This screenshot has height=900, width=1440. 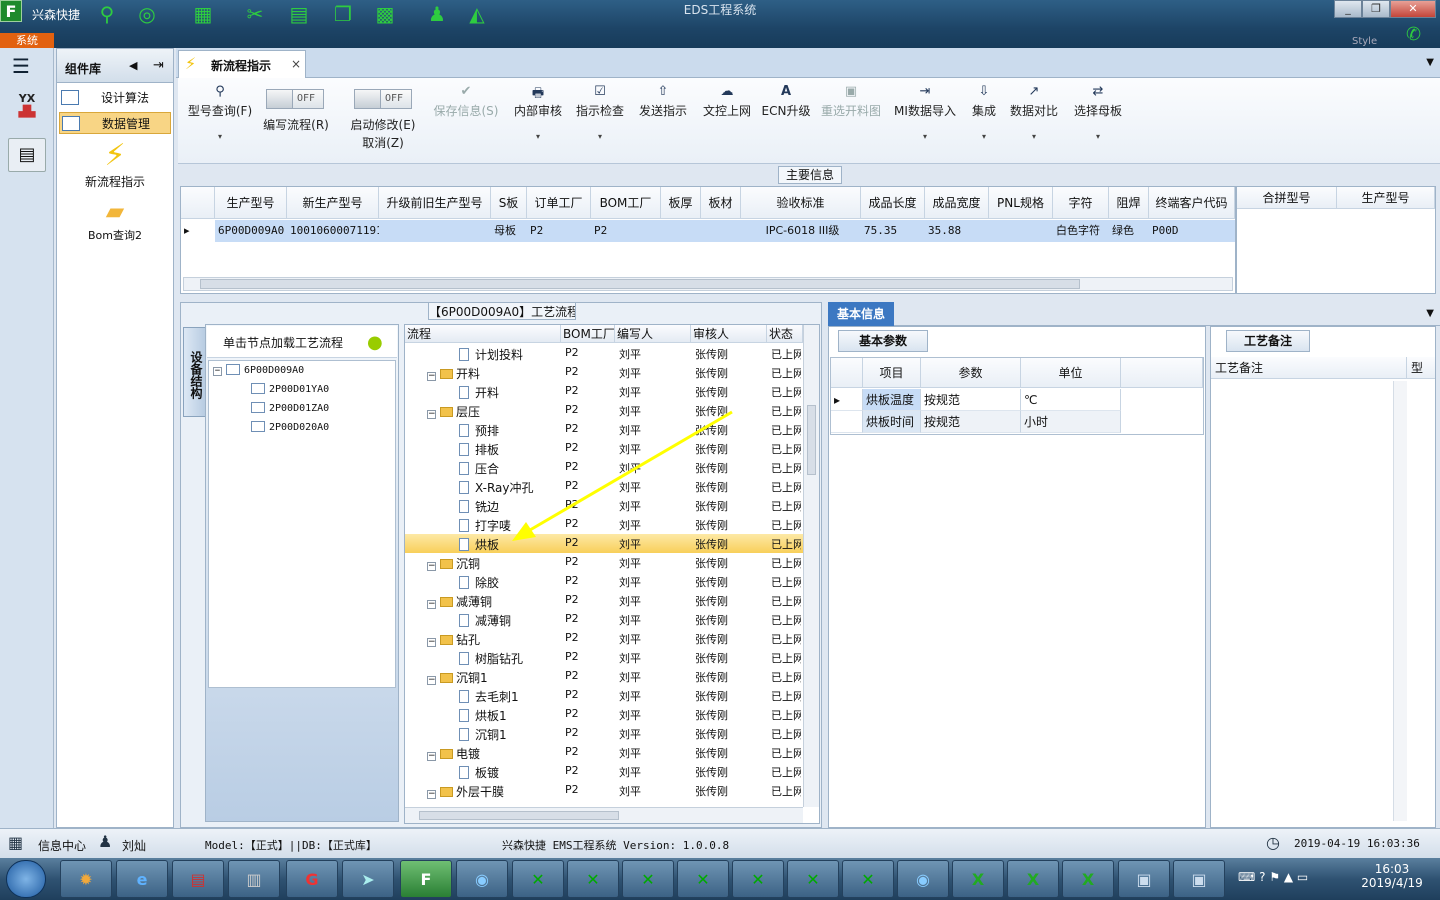 What do you see at coordinates (1309, 368) in the screenshot?
I see `col-header: 工艺备注` at bounding box center [1309, 368].